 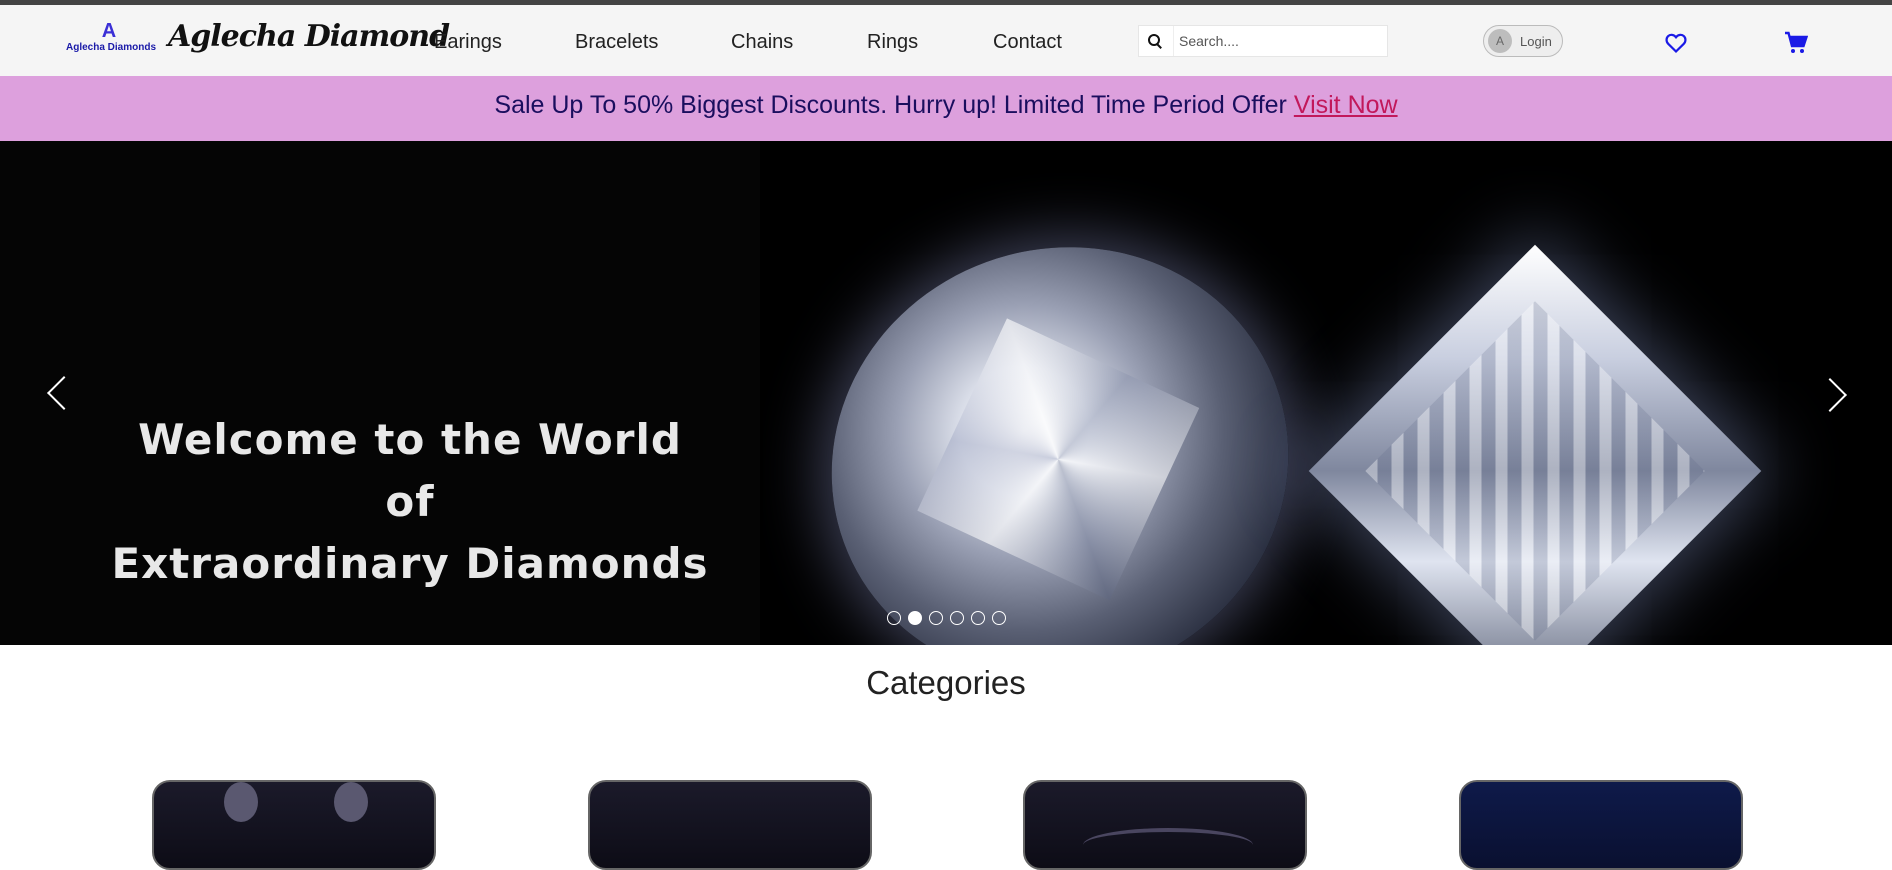 What do you see at coordinates (1500, 41) in the screenshot?
I see `avatar: A` at bounding box center [1500, 41].